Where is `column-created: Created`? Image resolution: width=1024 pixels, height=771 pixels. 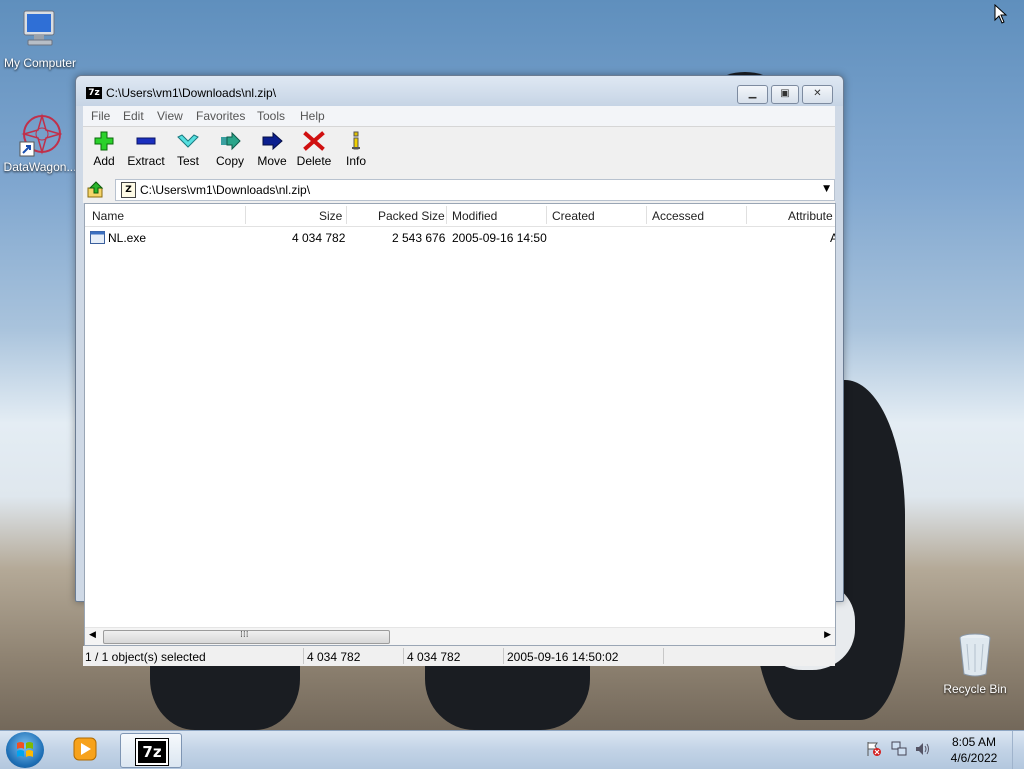
column-created: Created is located at coordinates (573, 216).